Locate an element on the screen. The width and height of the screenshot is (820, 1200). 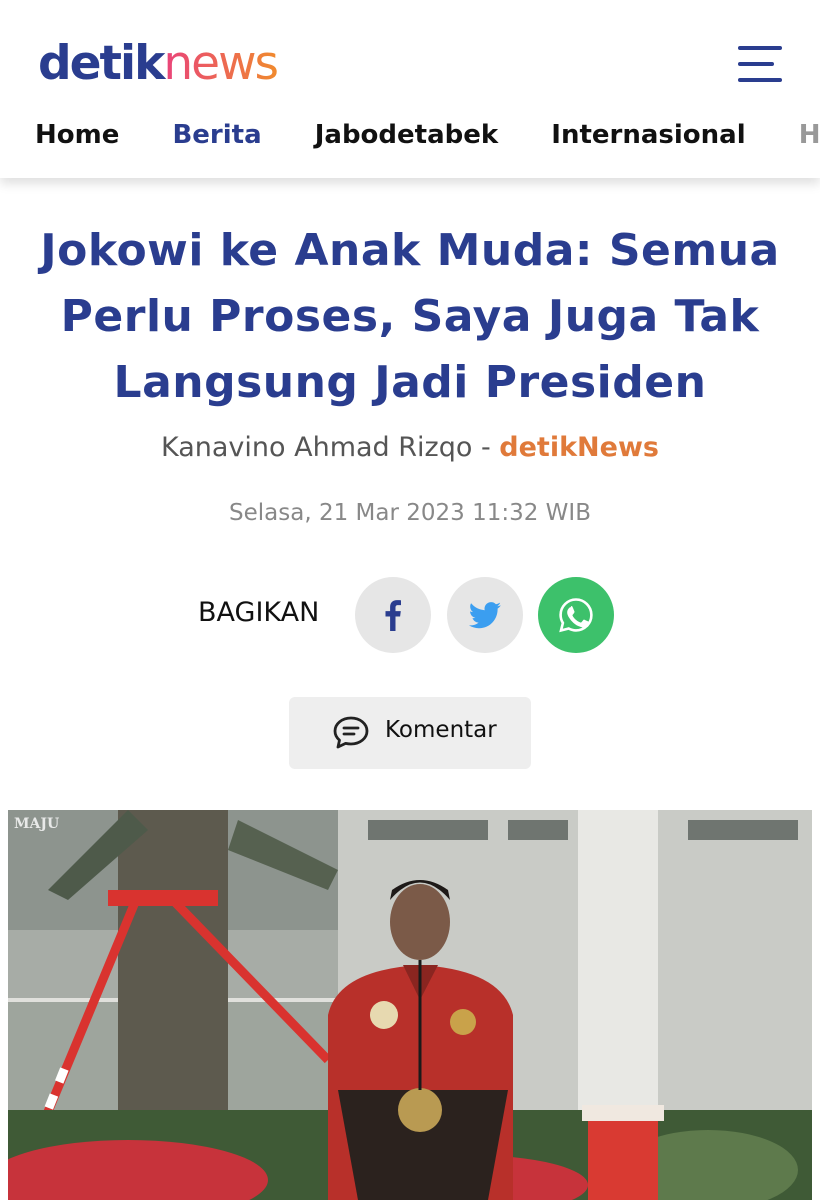
twitter-icon is located at coordinates (484, 615).